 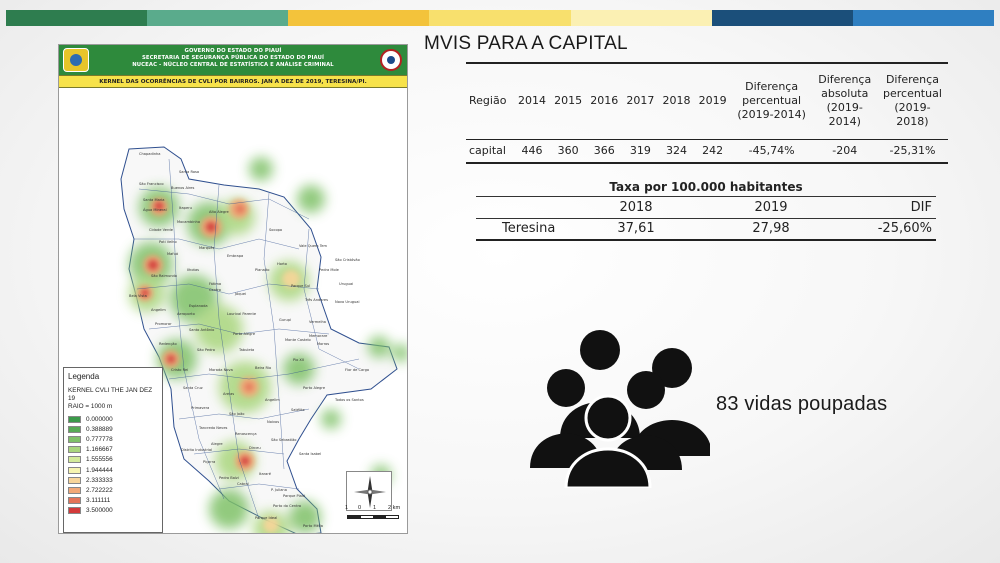 What do you see at coordinates (246, 434) in the screenshot?
I see `nb-label: Renascença` at bounding box center [246, 434].